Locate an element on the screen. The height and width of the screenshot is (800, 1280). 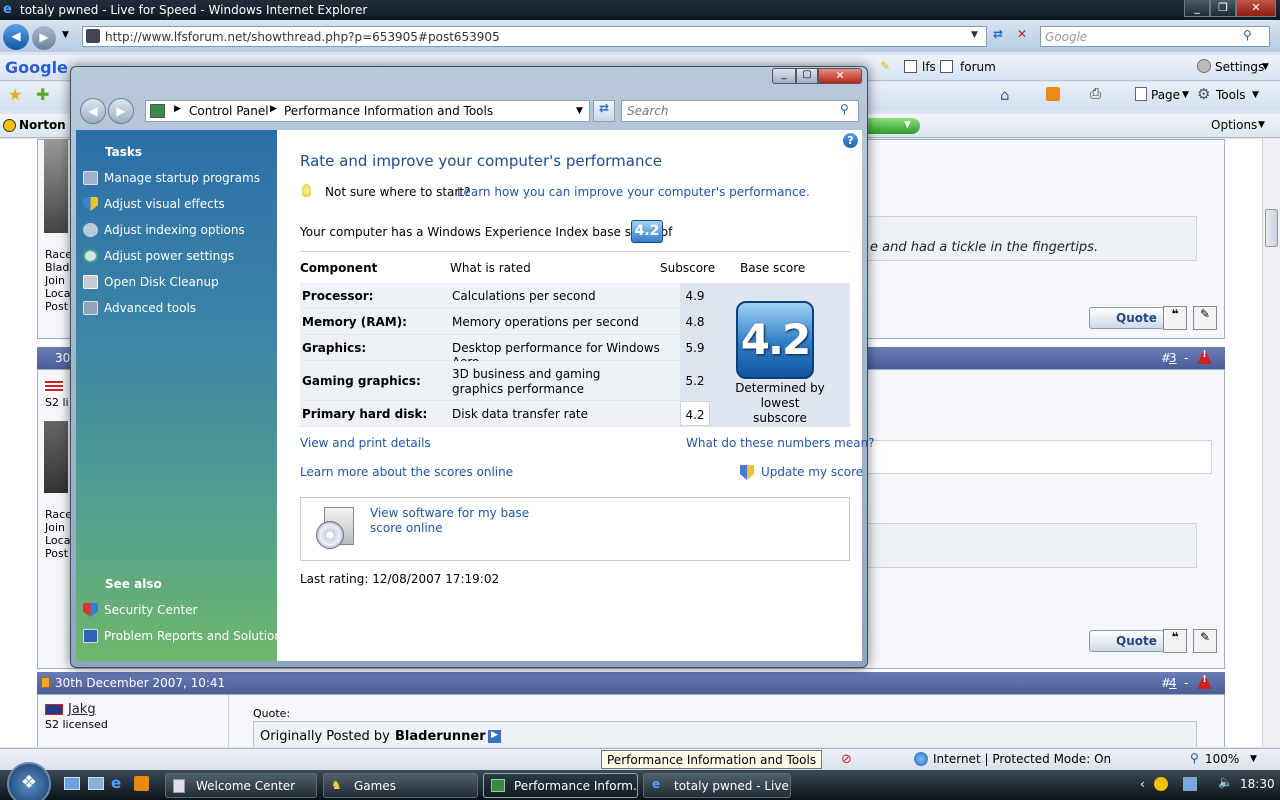
settings-icon is located at coordinates (1204, 66).